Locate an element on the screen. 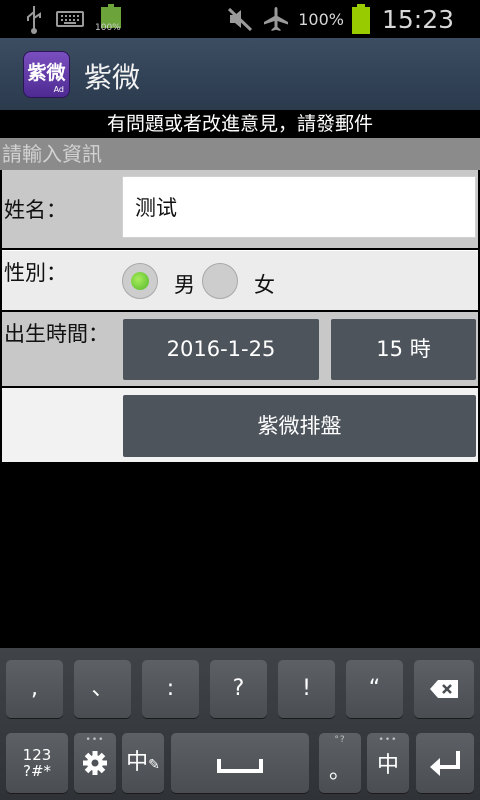 This screenshot has width=480, height=800. app-icon-text: 紫微 is located at coordinates (46, 73).